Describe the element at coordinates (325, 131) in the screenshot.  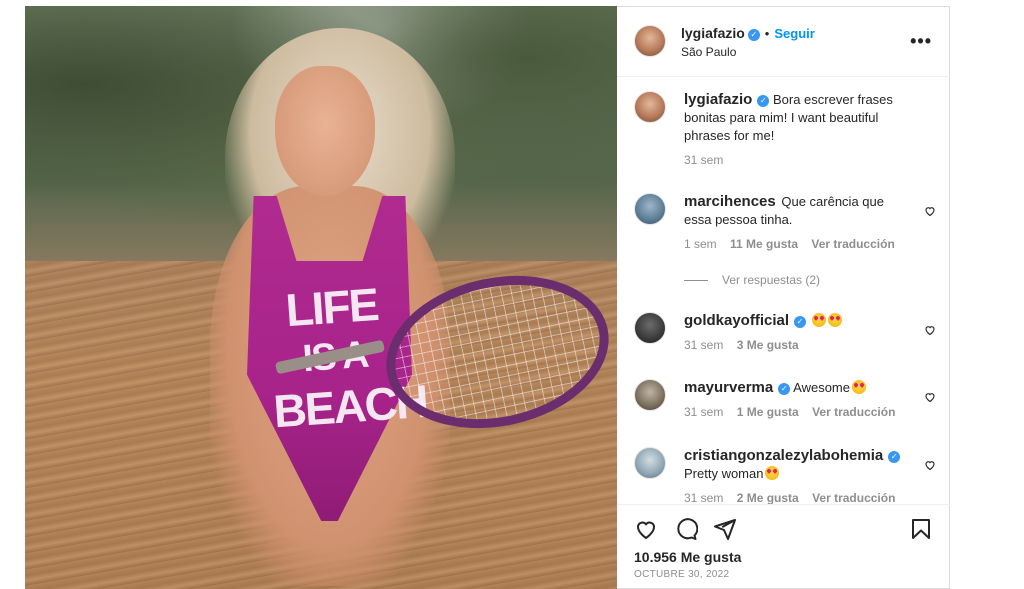
I see `figure-face` at that location.